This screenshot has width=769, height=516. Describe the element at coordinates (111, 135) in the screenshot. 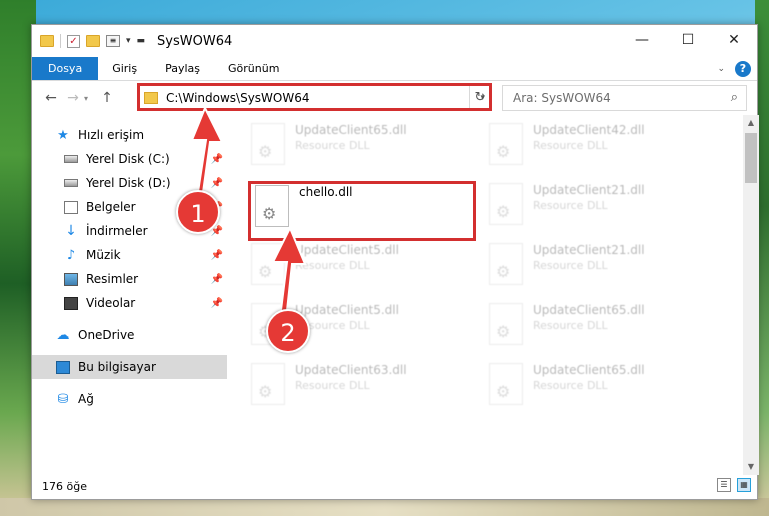

I see `sidebar-item-label: Hızlı erişim` at that location.